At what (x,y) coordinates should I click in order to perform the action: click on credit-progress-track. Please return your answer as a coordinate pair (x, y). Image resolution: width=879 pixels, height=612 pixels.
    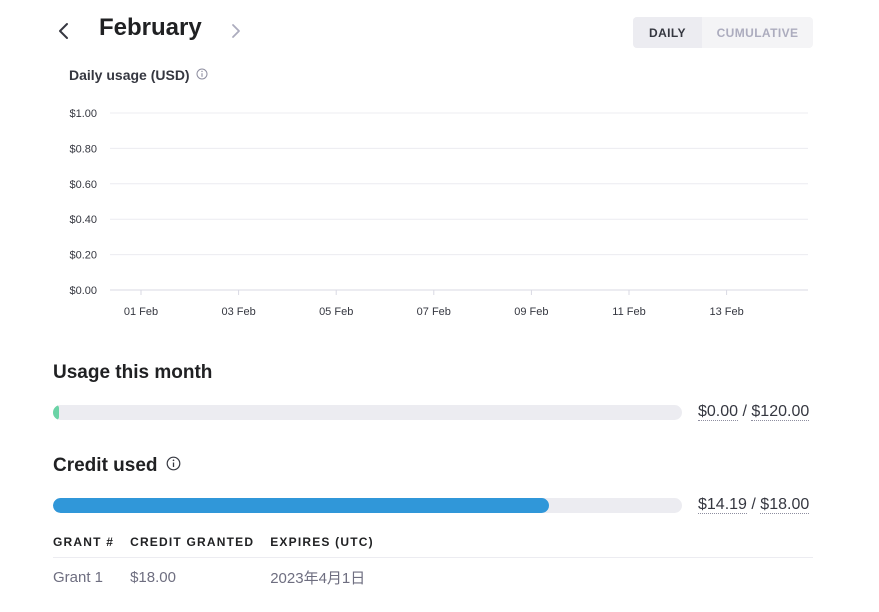
    Looking at the image, I should click on (367, 505).